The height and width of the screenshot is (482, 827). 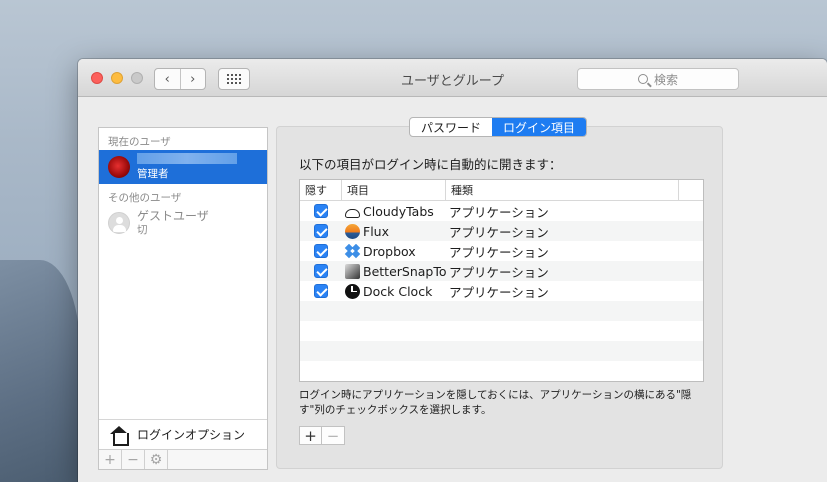 What do you see at coordinates (430, 164) in the screenshot?
I see `login-items-intro: 以下の項目がログイン時に自動的に開きます：` at bounding box center [430, 164].